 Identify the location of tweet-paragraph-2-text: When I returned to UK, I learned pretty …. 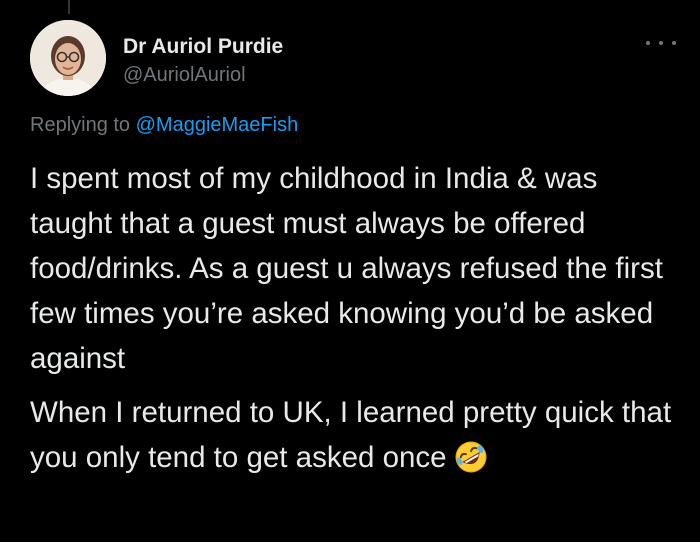
(351, 435).